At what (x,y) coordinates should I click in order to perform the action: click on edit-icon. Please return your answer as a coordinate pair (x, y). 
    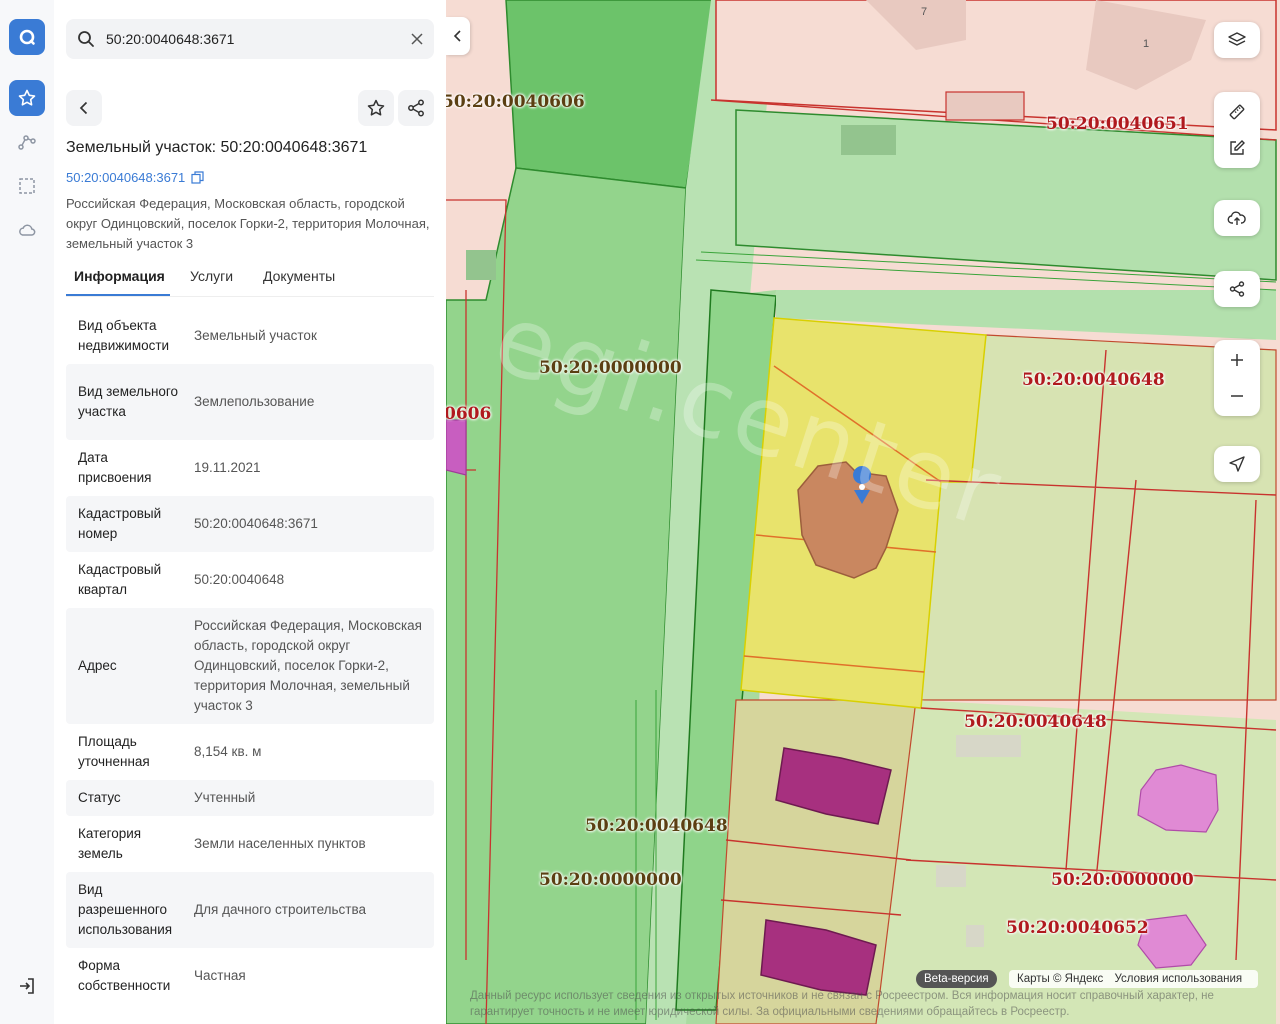
    Looking at the image, I should click on (1237, 147).